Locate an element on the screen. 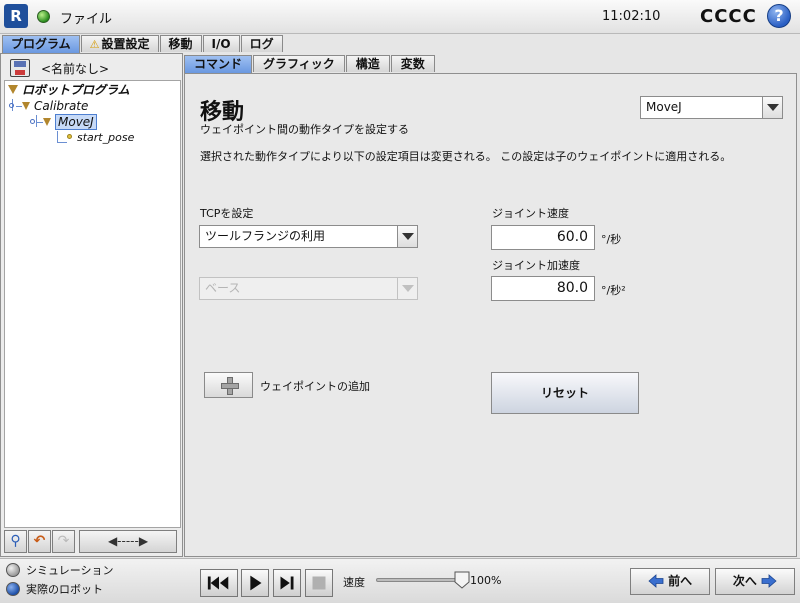 The width and height of the screenshot is (800, 603). prev-label: 前へ is located at coordinates (680, 581).